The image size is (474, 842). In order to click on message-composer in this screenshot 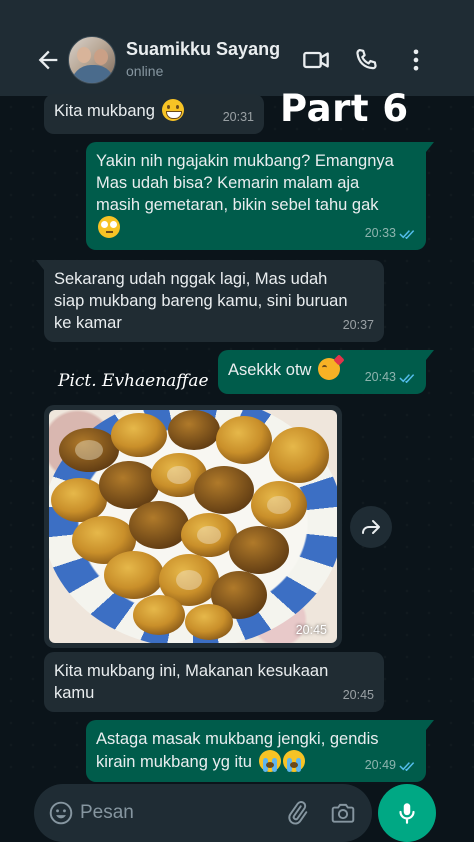, I will do `click(203, 813)`.